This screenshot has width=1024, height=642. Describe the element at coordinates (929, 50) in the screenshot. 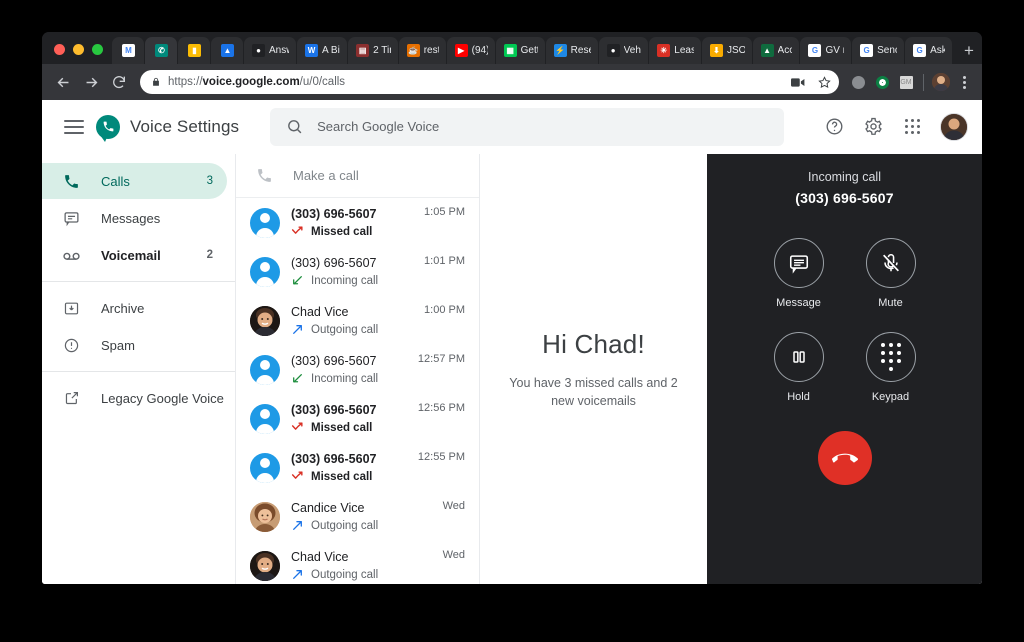

I see `browser-tab: G Ask` at that location.